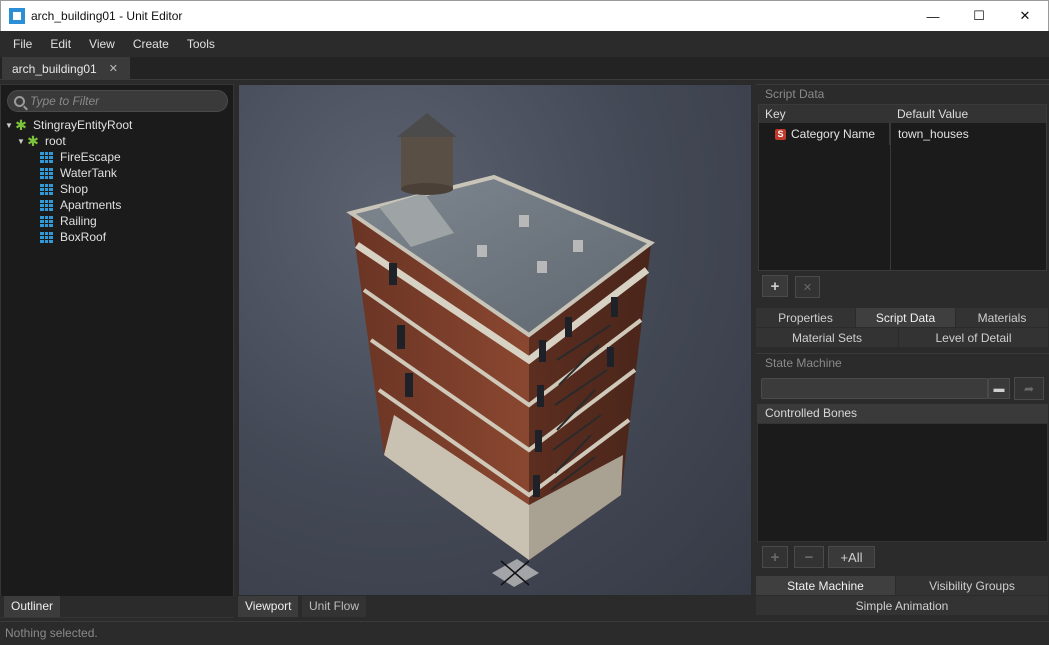 The image size is (1049, 645). Describe the element at coordinates (874, 388) in the screenshot. I see `state-machine-path-input` at that location.